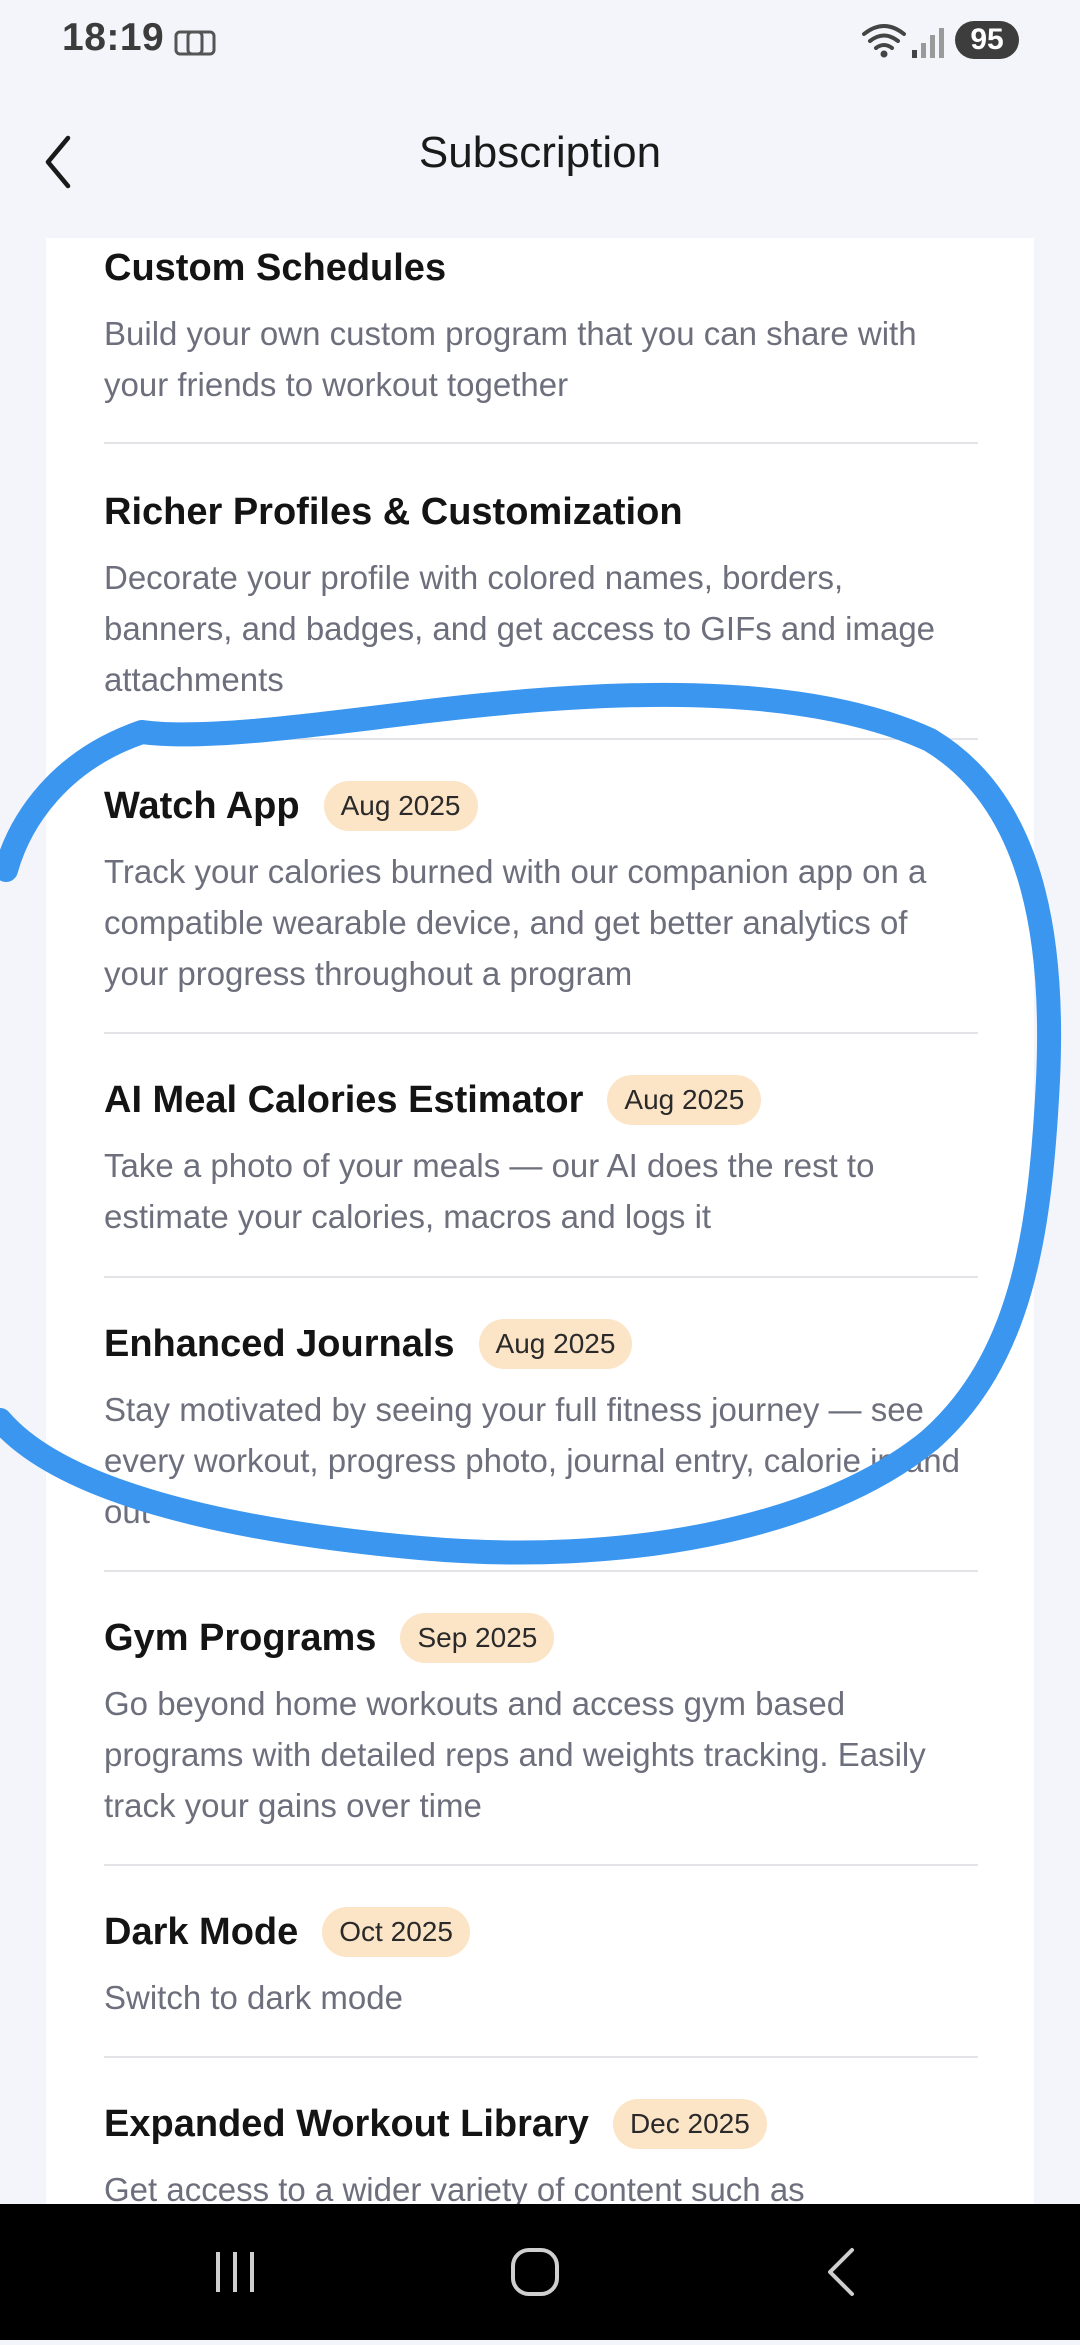 This screenshot has height=2345, width=1080. I want to click on wifi-icon, so click(884, 41).